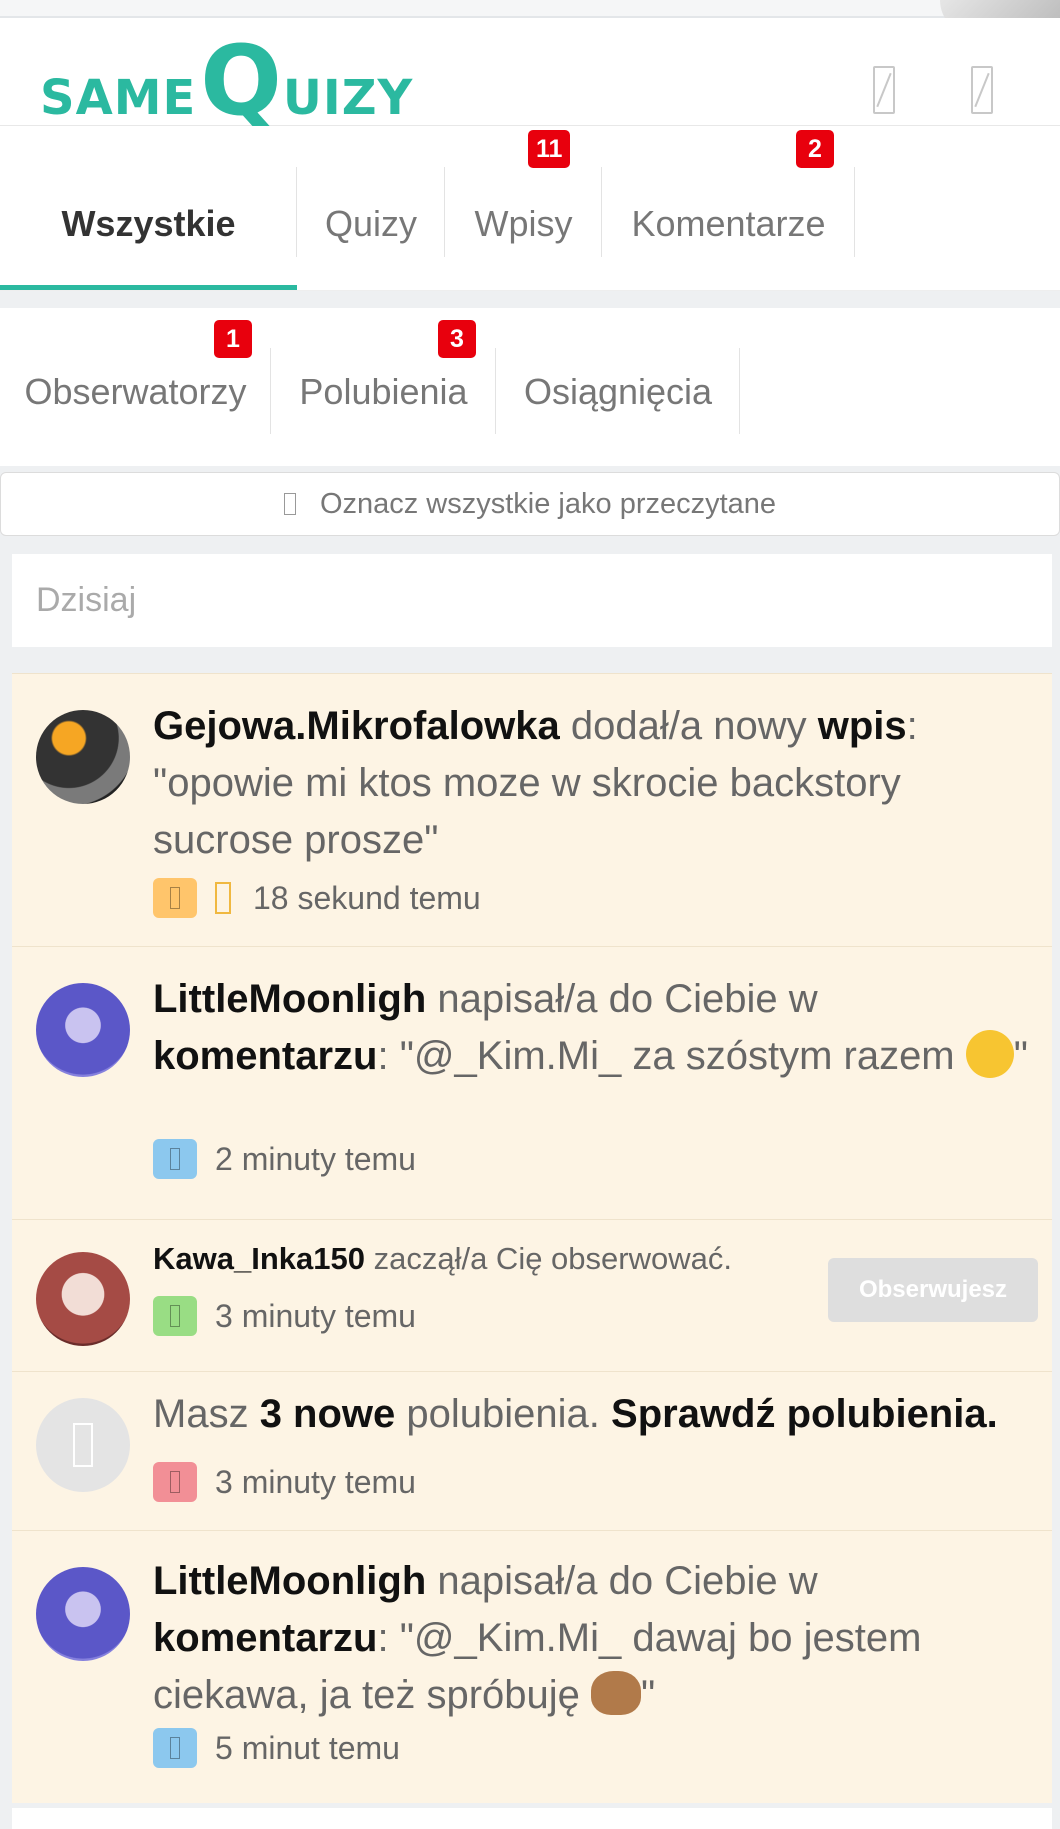 This screenshot has height=1829, width=1060. I want to click on notification-meta: 5 minut temu, so click(276, 1748).